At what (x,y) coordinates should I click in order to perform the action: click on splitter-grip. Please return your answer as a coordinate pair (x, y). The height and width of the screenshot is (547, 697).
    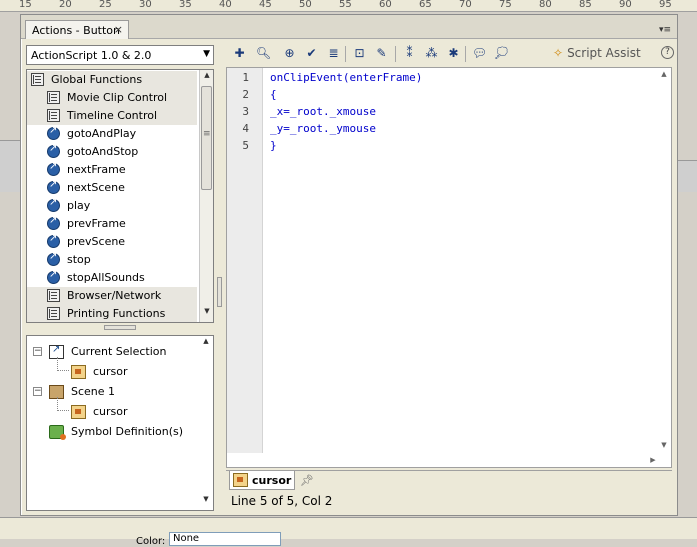
    Looking at the image, I should click on (120, 327).